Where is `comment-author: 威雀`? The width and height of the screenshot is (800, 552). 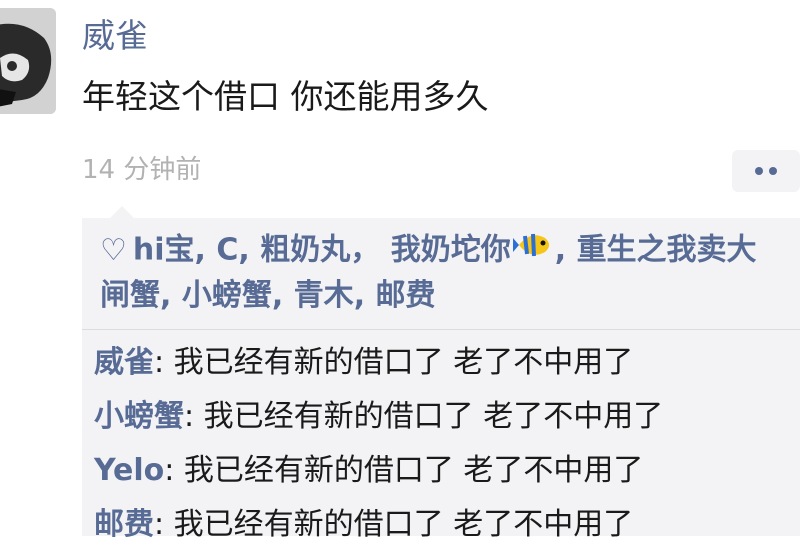 comment-author: 威雀 is located at coordinates (124, 362).